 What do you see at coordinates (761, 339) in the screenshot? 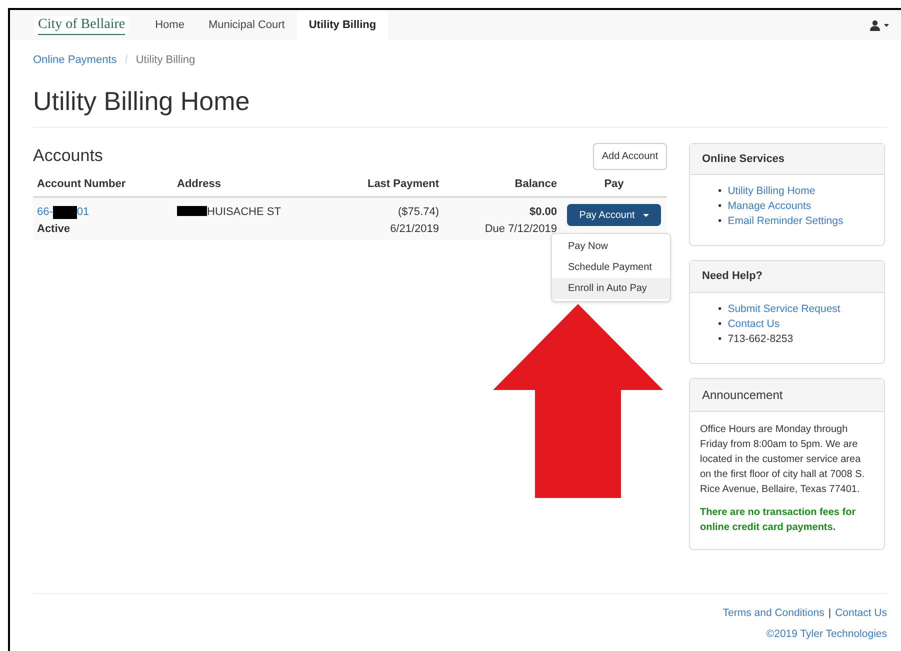
I see `phone-number: 713-662-8253` at bounding box center [761, 339].